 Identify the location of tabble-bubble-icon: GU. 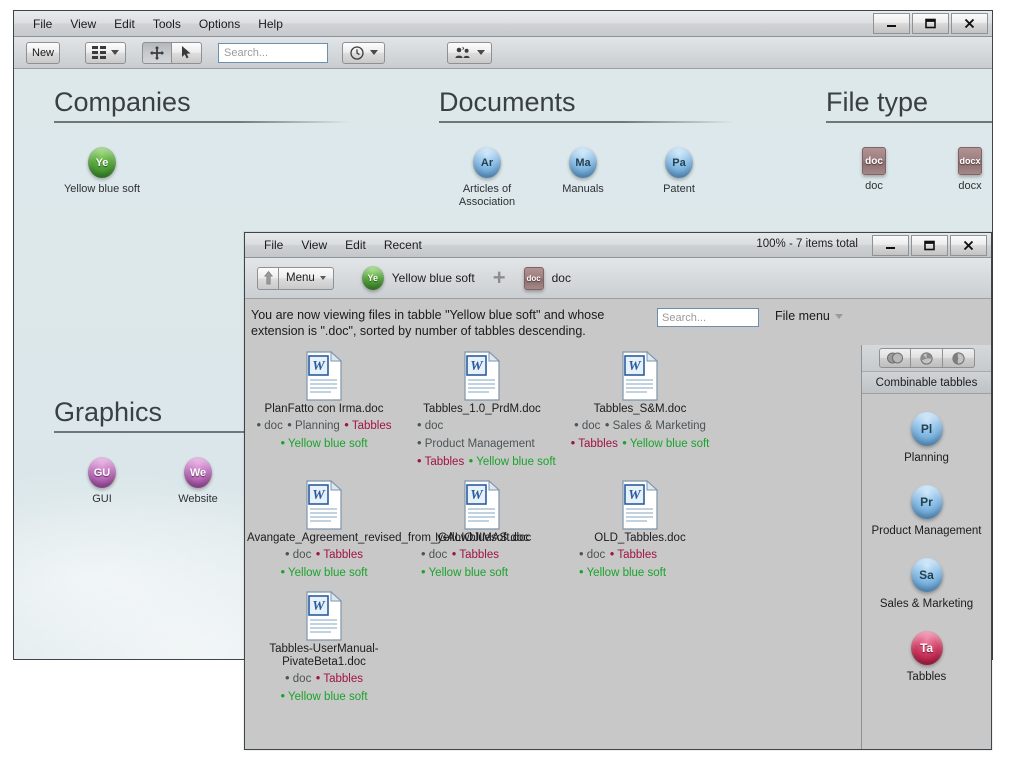
(102, 472).